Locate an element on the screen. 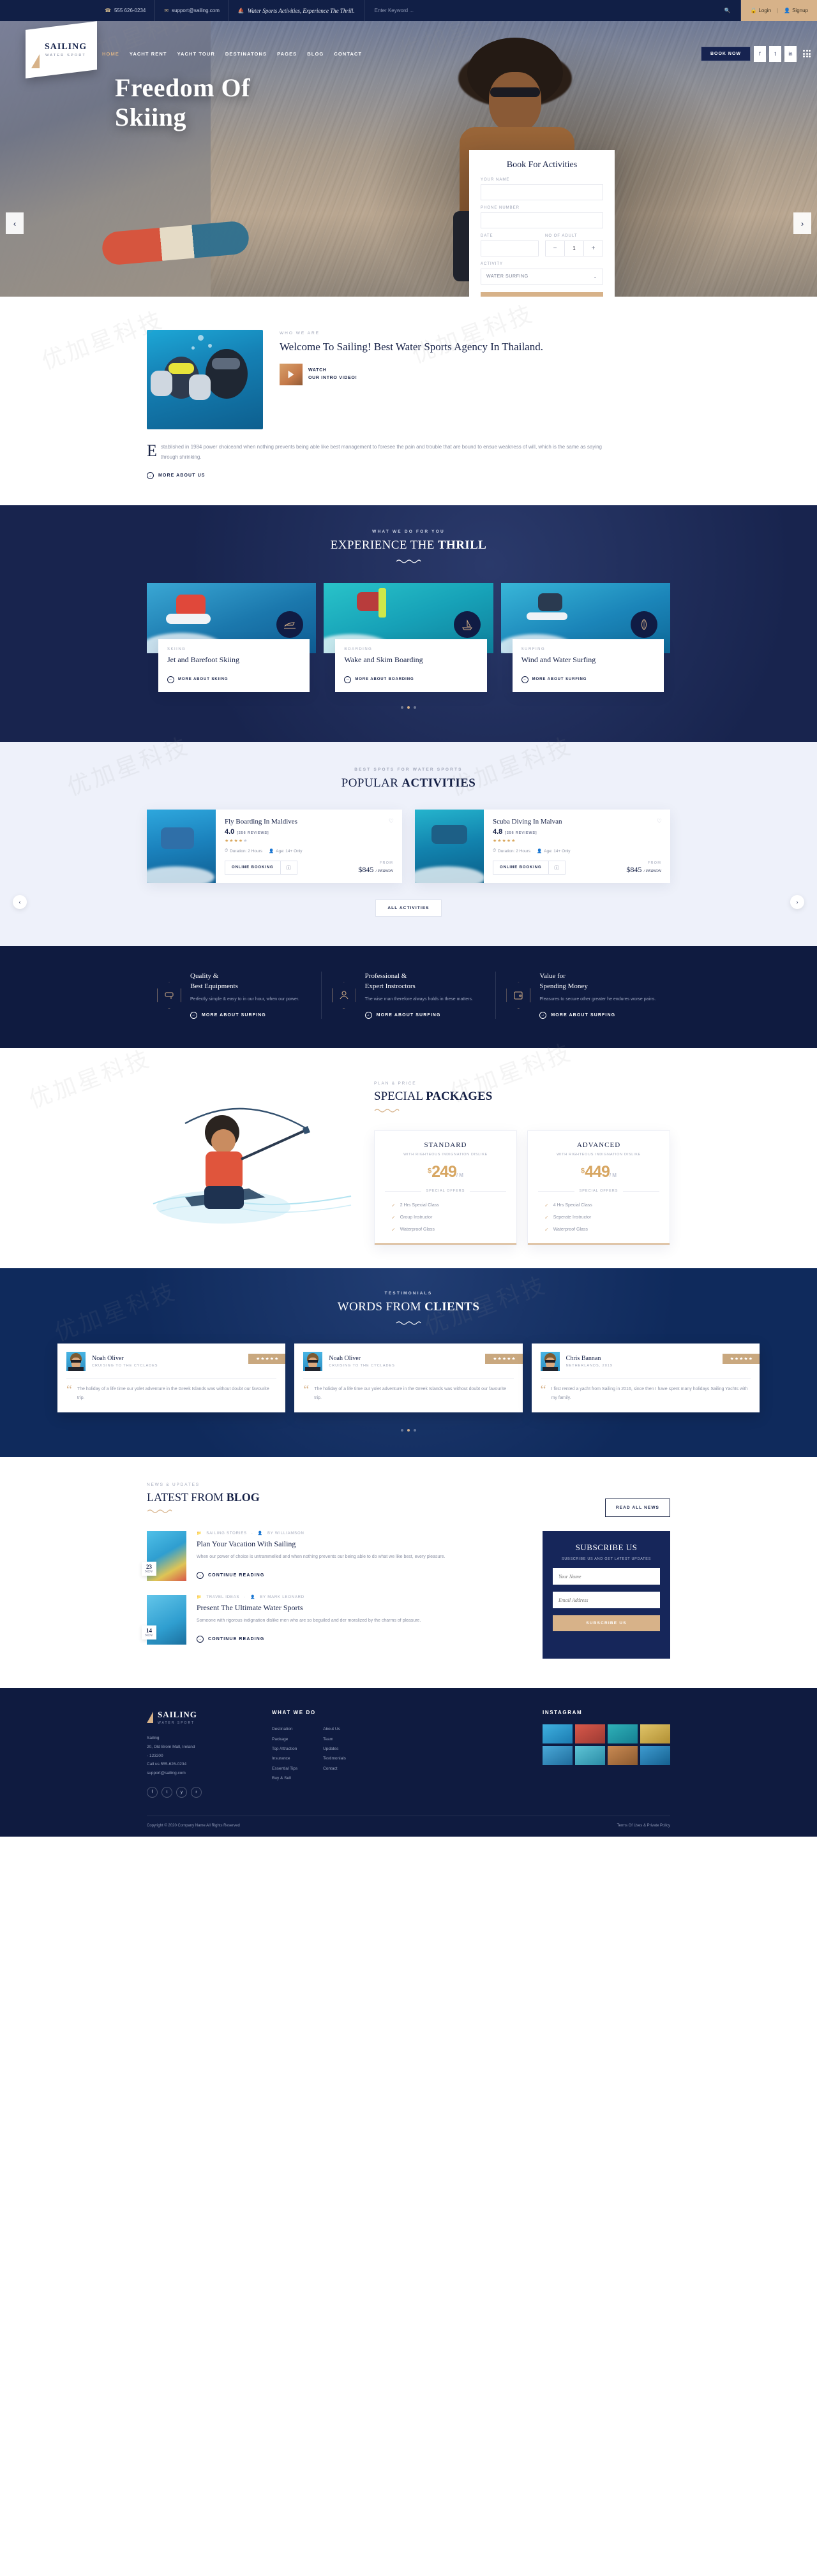 The width and height of the screenshot is (817, 2576). linkedin-icon: in is located at coordinates (790, 53).